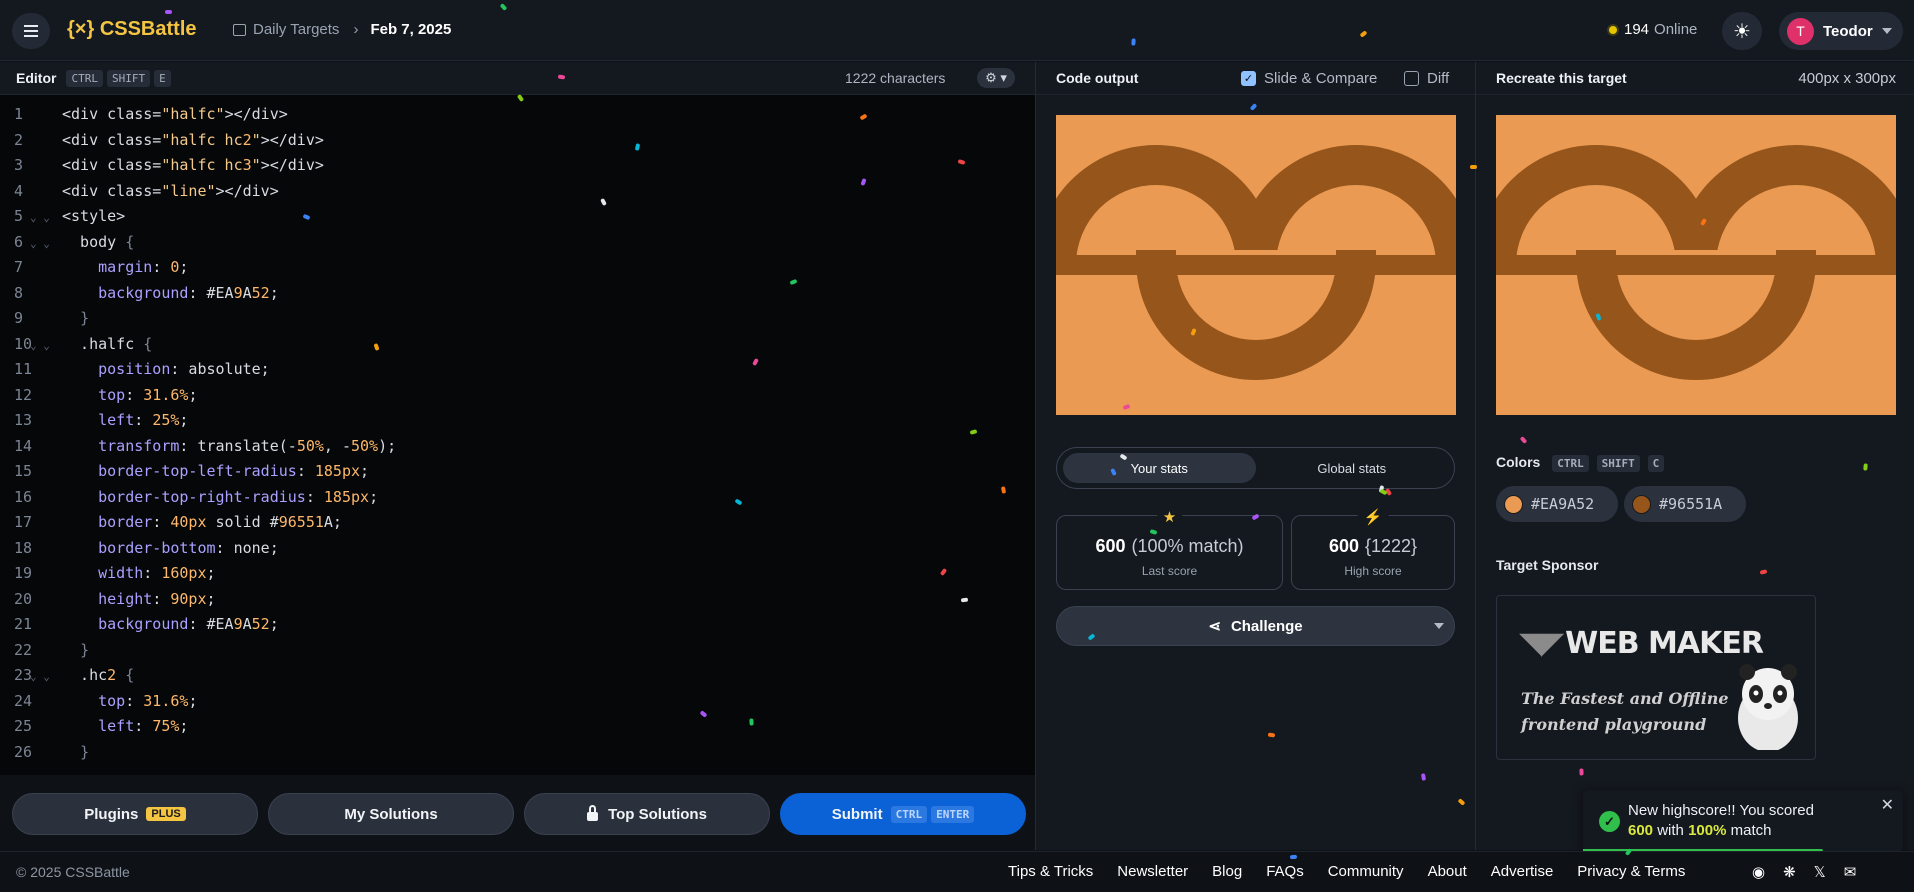 The height and width of the screenshot is (892, 1914). What do you see at coordinates (1742, 31) in the screenshot?
I see `theme-toggle-button: ☀` at bounding box center [1742, 31].